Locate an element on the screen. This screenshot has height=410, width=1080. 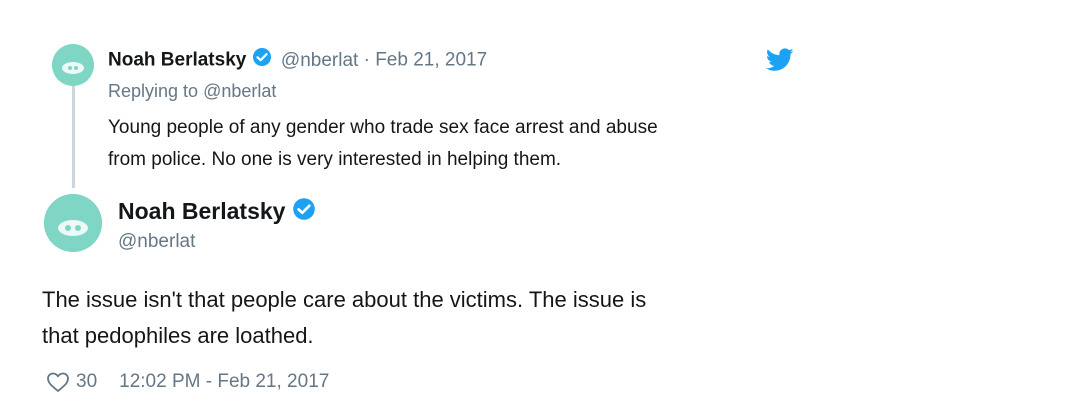
replying-to-handle: @nberlat is located at coordinates (239, 91).